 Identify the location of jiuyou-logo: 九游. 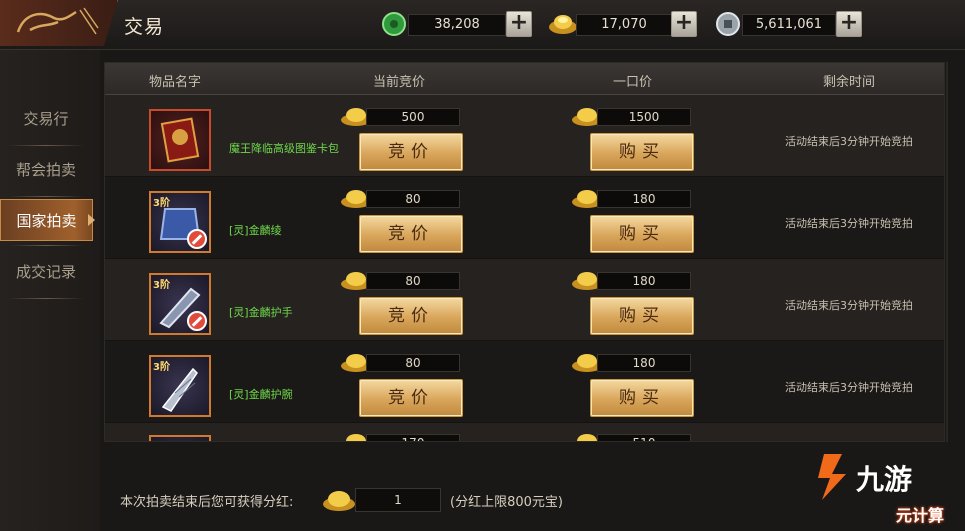
(887, 476).